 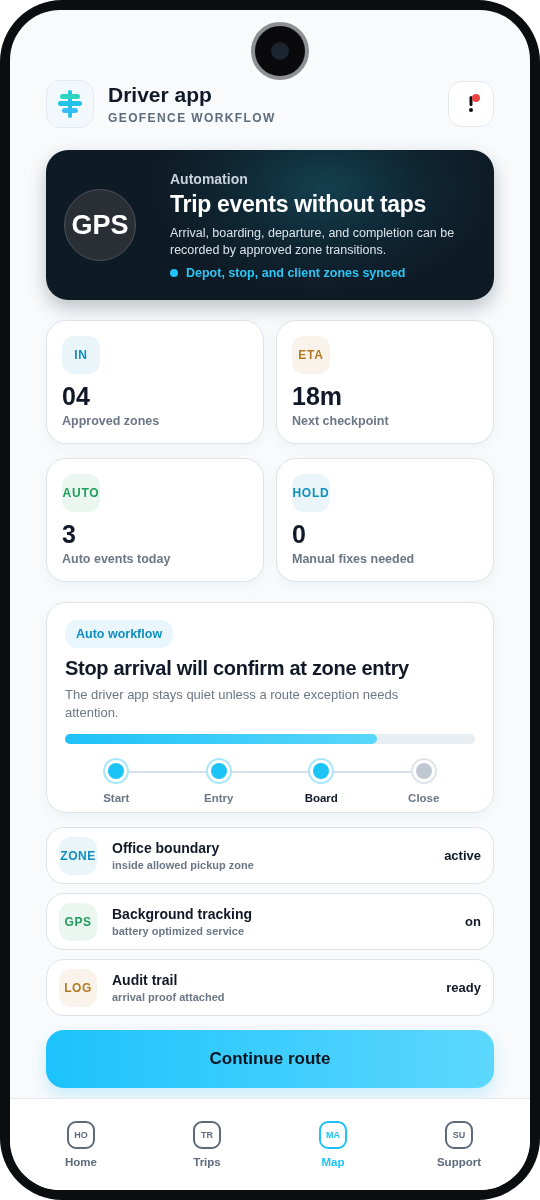 What do you see at coordinates (81, 493) in the screenshot?
I see `stat-tag: AUTO` at bounding box center [81, 493].